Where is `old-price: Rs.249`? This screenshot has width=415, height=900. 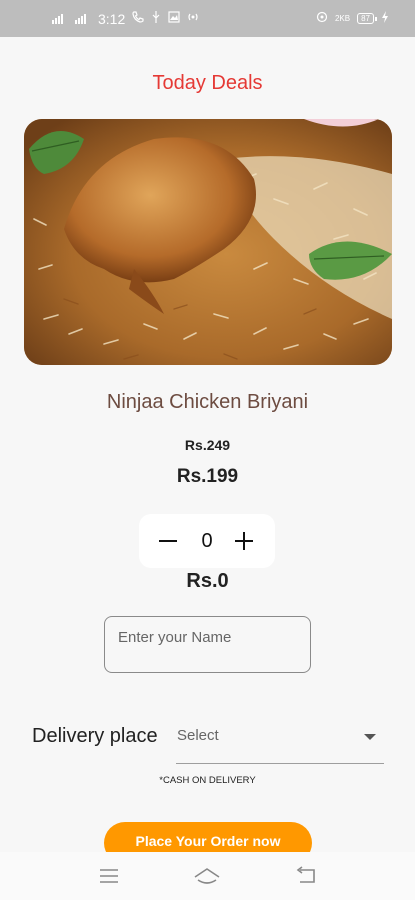
old-price: Rs.249 is located at coordinates (207, 445).